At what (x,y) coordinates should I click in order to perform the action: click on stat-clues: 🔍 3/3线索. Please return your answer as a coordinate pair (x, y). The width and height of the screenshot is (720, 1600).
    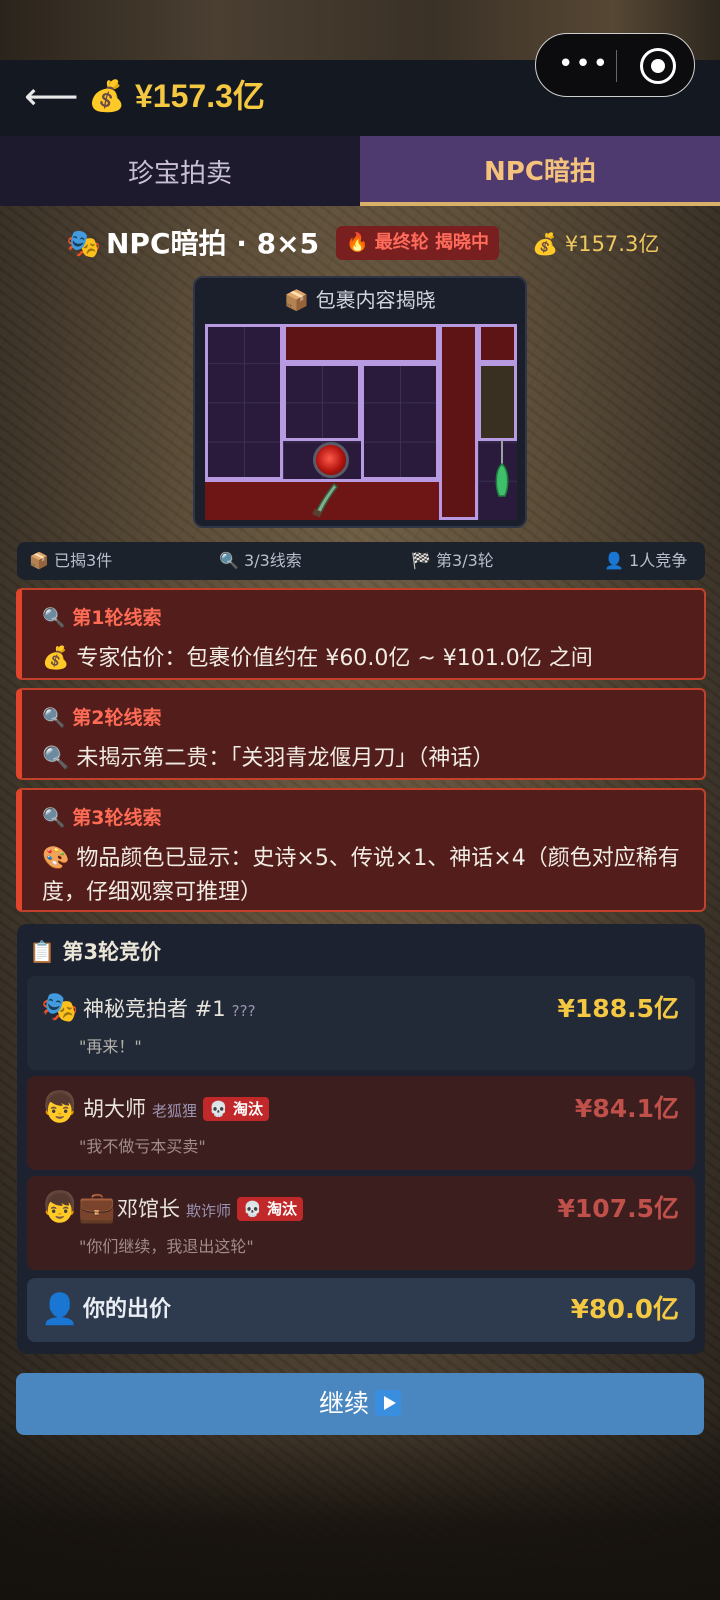
    Looking at the image, I should click on (260, 561).